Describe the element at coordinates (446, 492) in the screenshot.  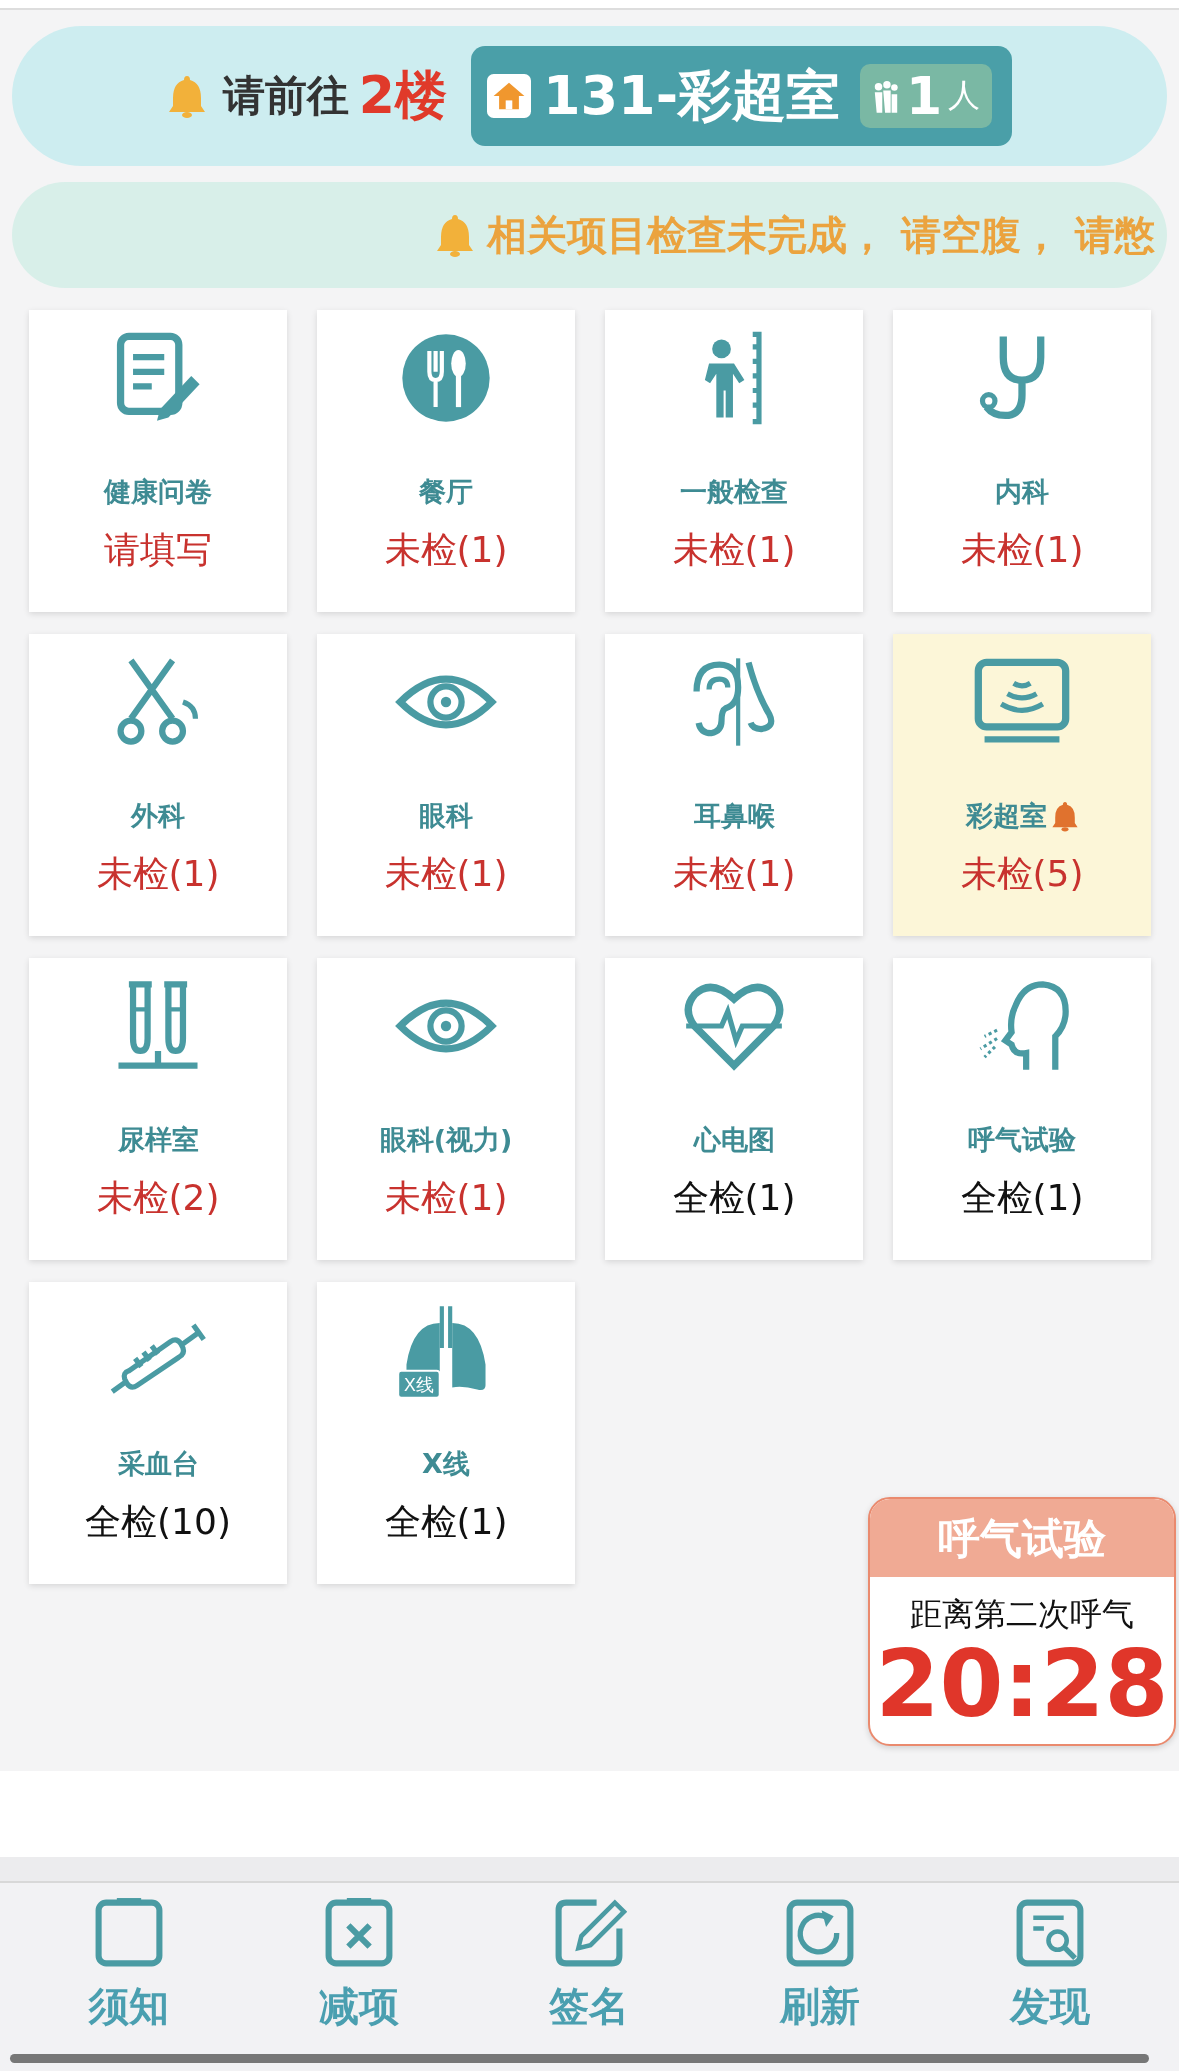
I see `exam-name: 餐厅` at that location.